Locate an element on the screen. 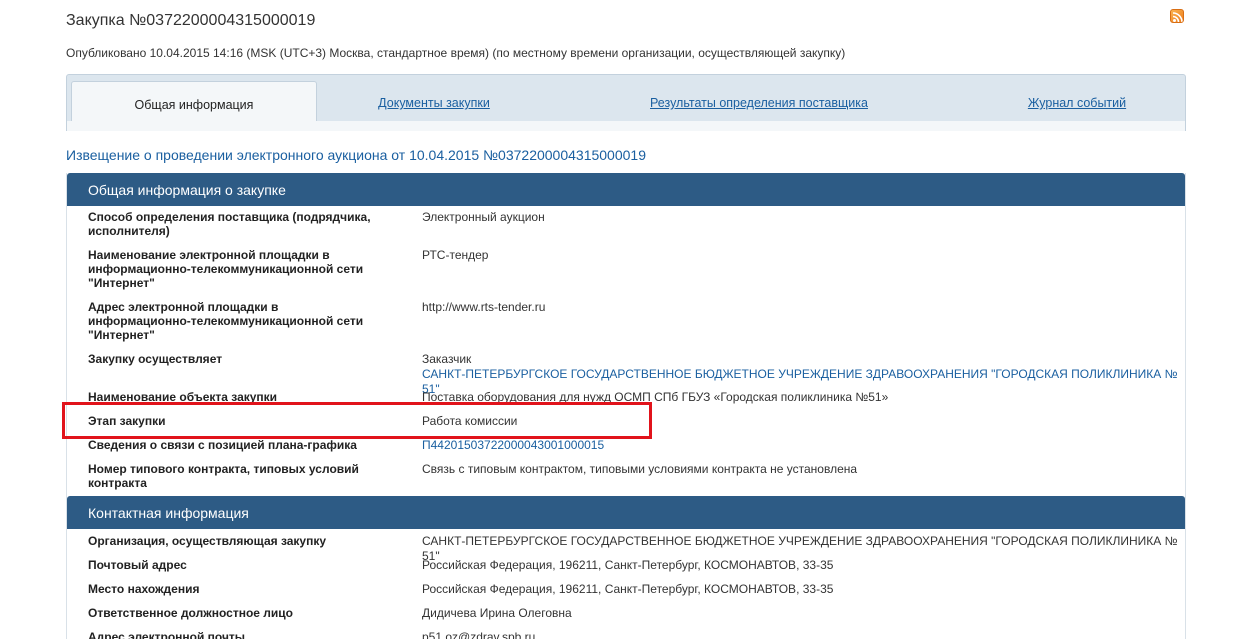 The width and height of the screenshot is (1255, 639). info-row-value: П44201503722000043001000015 is located at coordinates (802, 445).